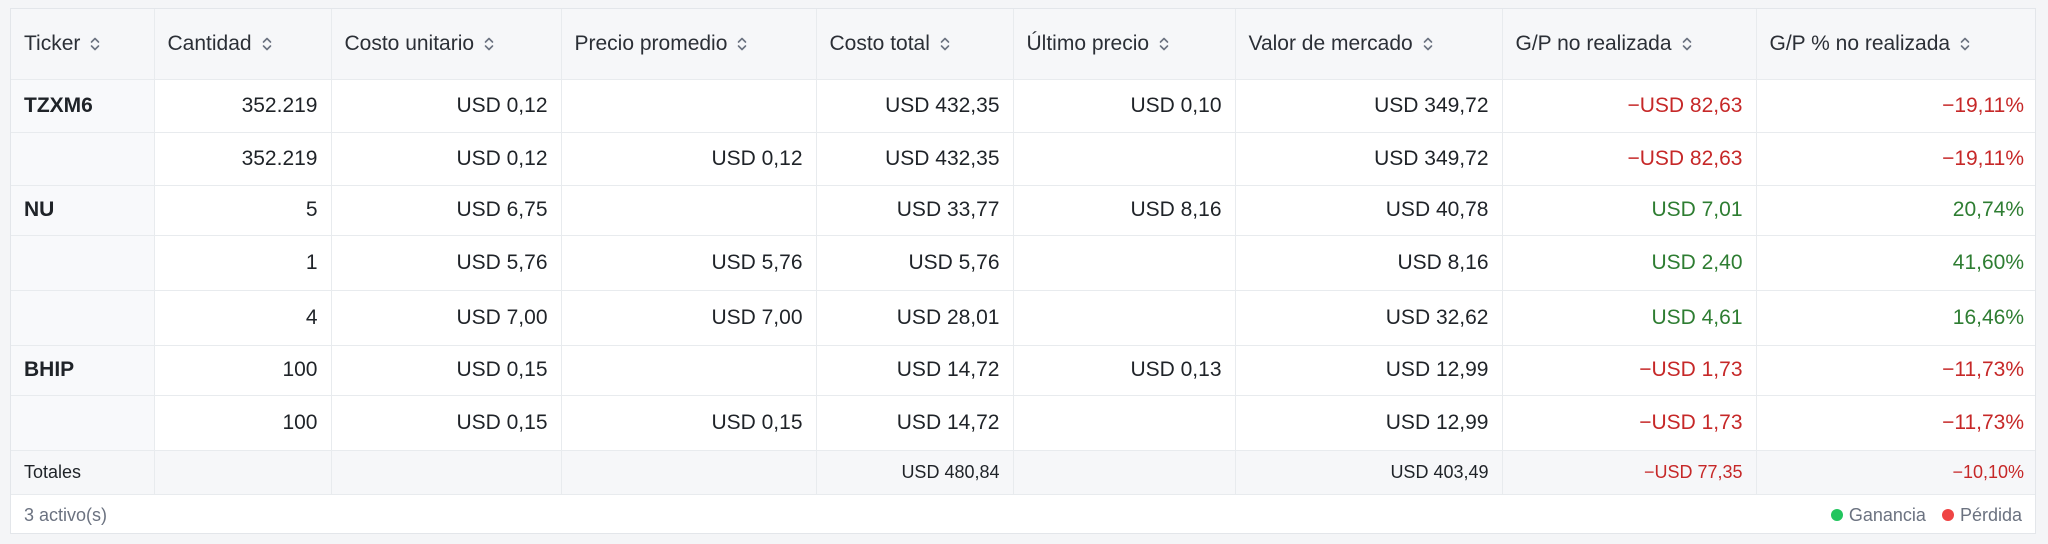 The width and height of the screenshot is (2048, 544). I want to click on market-value-cell: USD 40,78, so click(1369, 210).